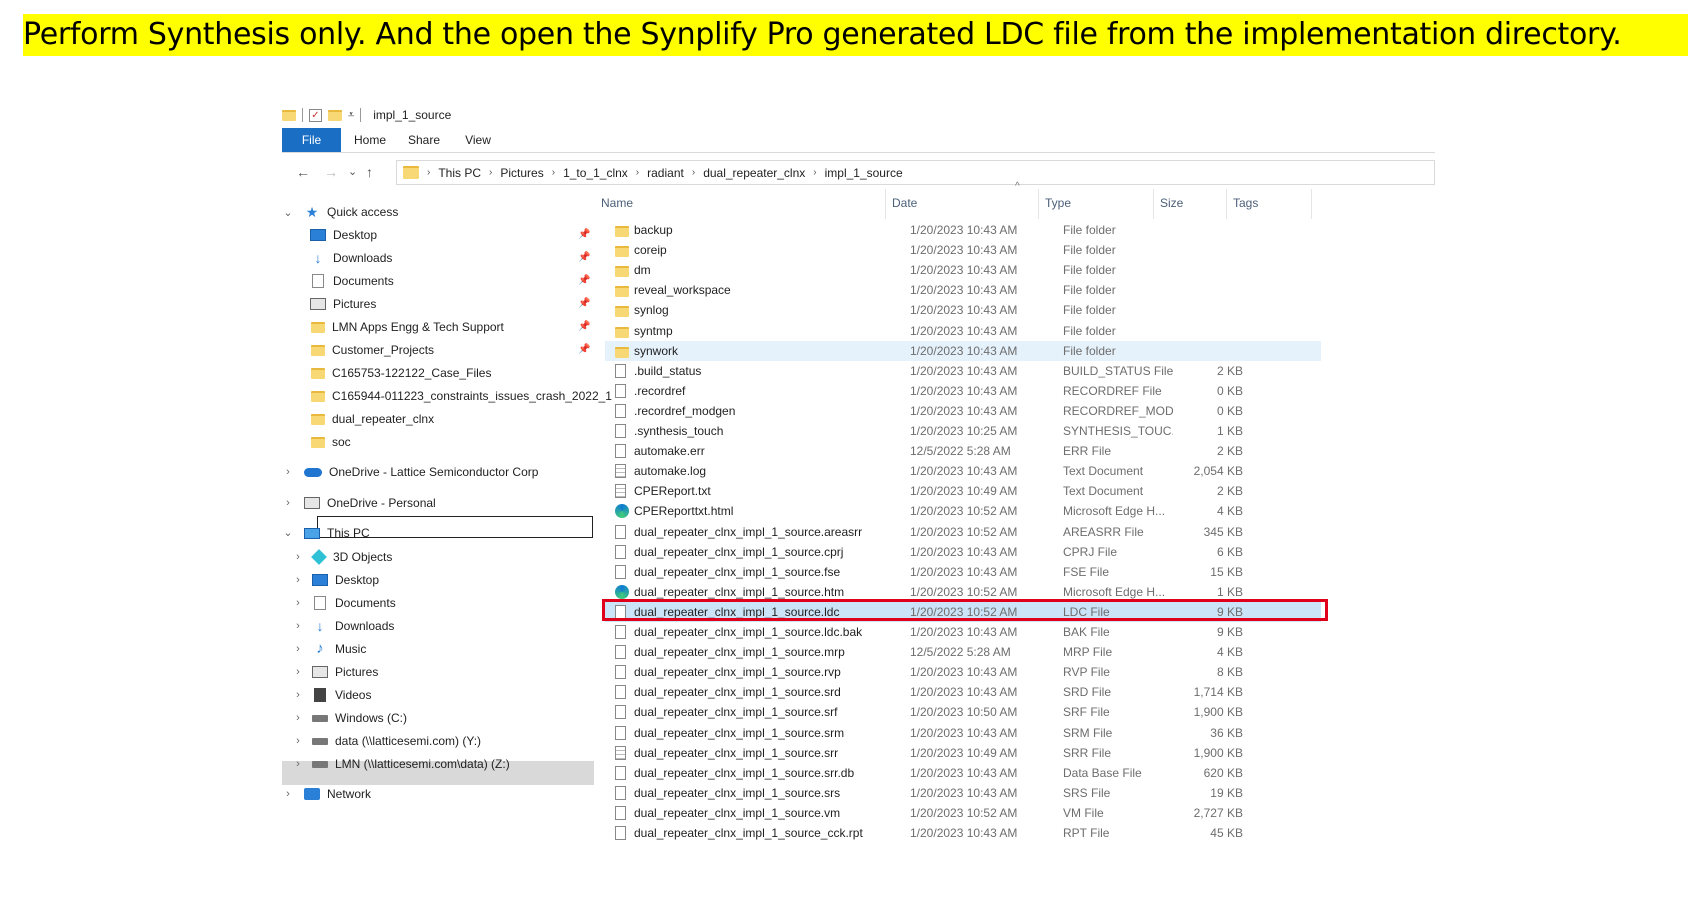 This screenshot has width=1705, height=899. Describe the element at coordinates (303, 172) in the screenshot. I see `back-arrow-icon: ←` at that location.